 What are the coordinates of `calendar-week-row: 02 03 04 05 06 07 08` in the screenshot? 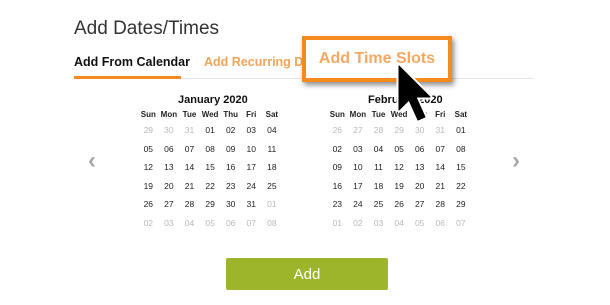 It's located at (399, 149).